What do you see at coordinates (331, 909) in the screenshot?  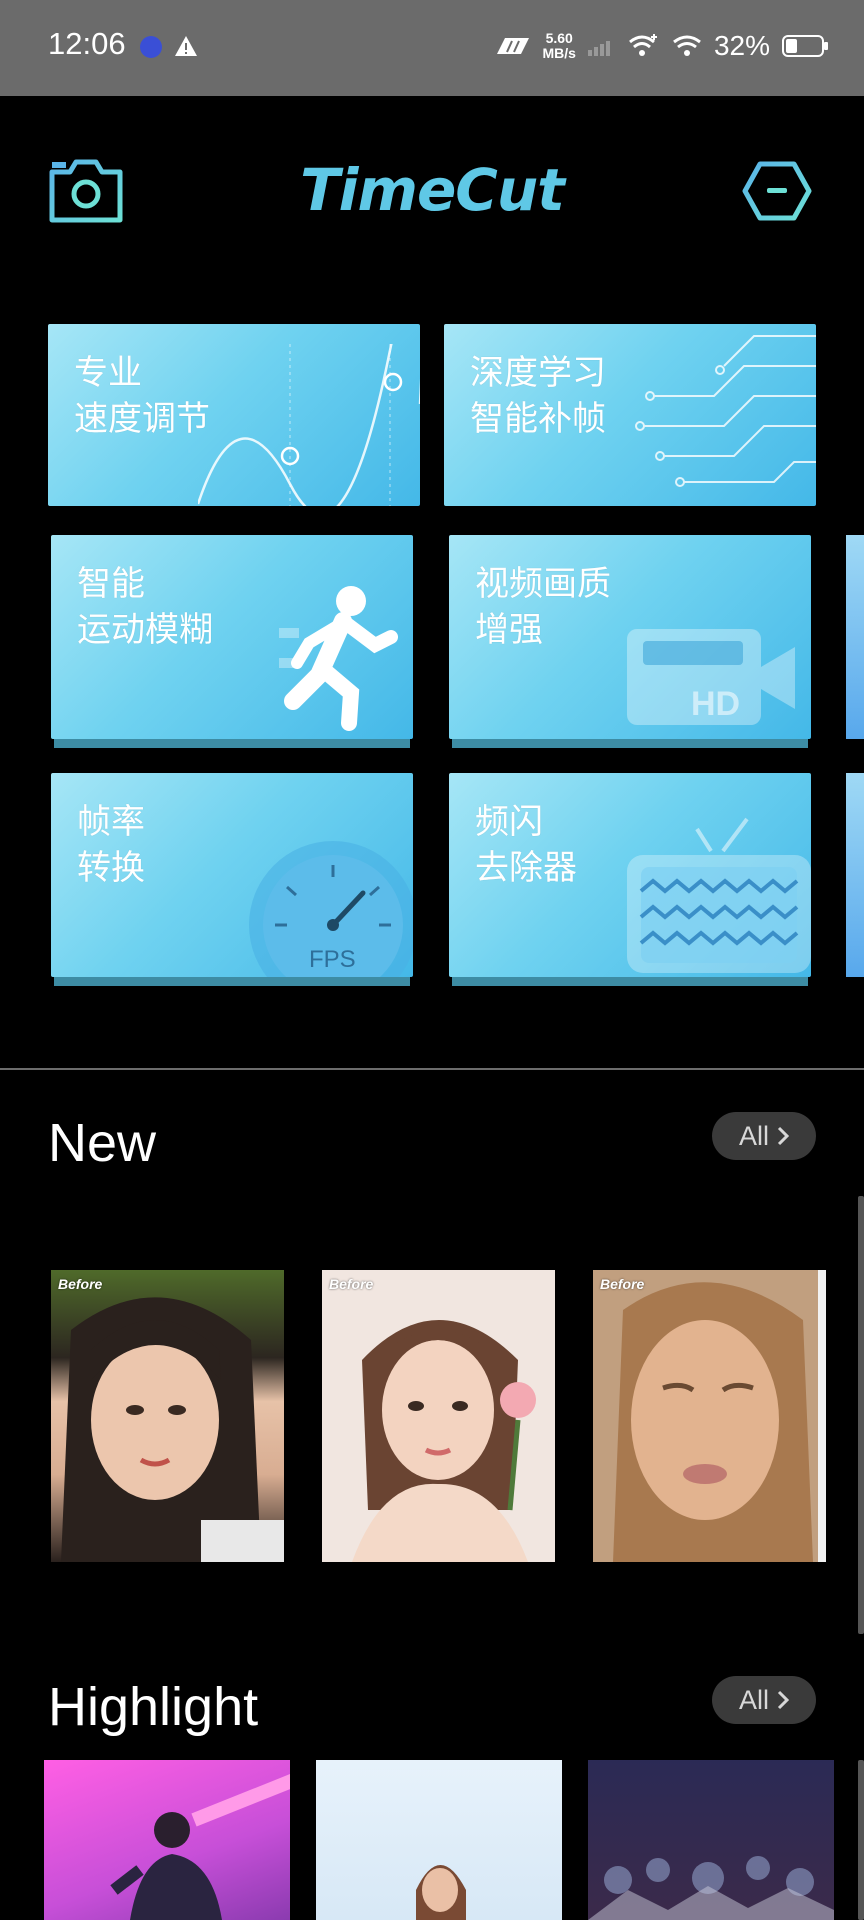 I see `fps-gauge-icon: FPS` at bounding box center [331, 909].